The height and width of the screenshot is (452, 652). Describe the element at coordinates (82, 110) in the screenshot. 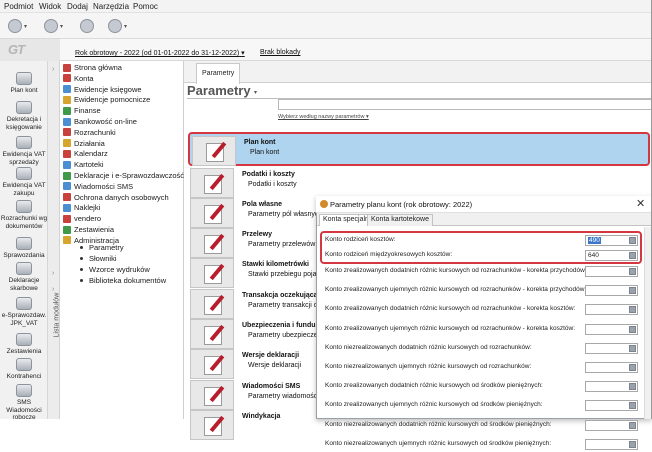

I see `tree-item: Finanse` at that location.